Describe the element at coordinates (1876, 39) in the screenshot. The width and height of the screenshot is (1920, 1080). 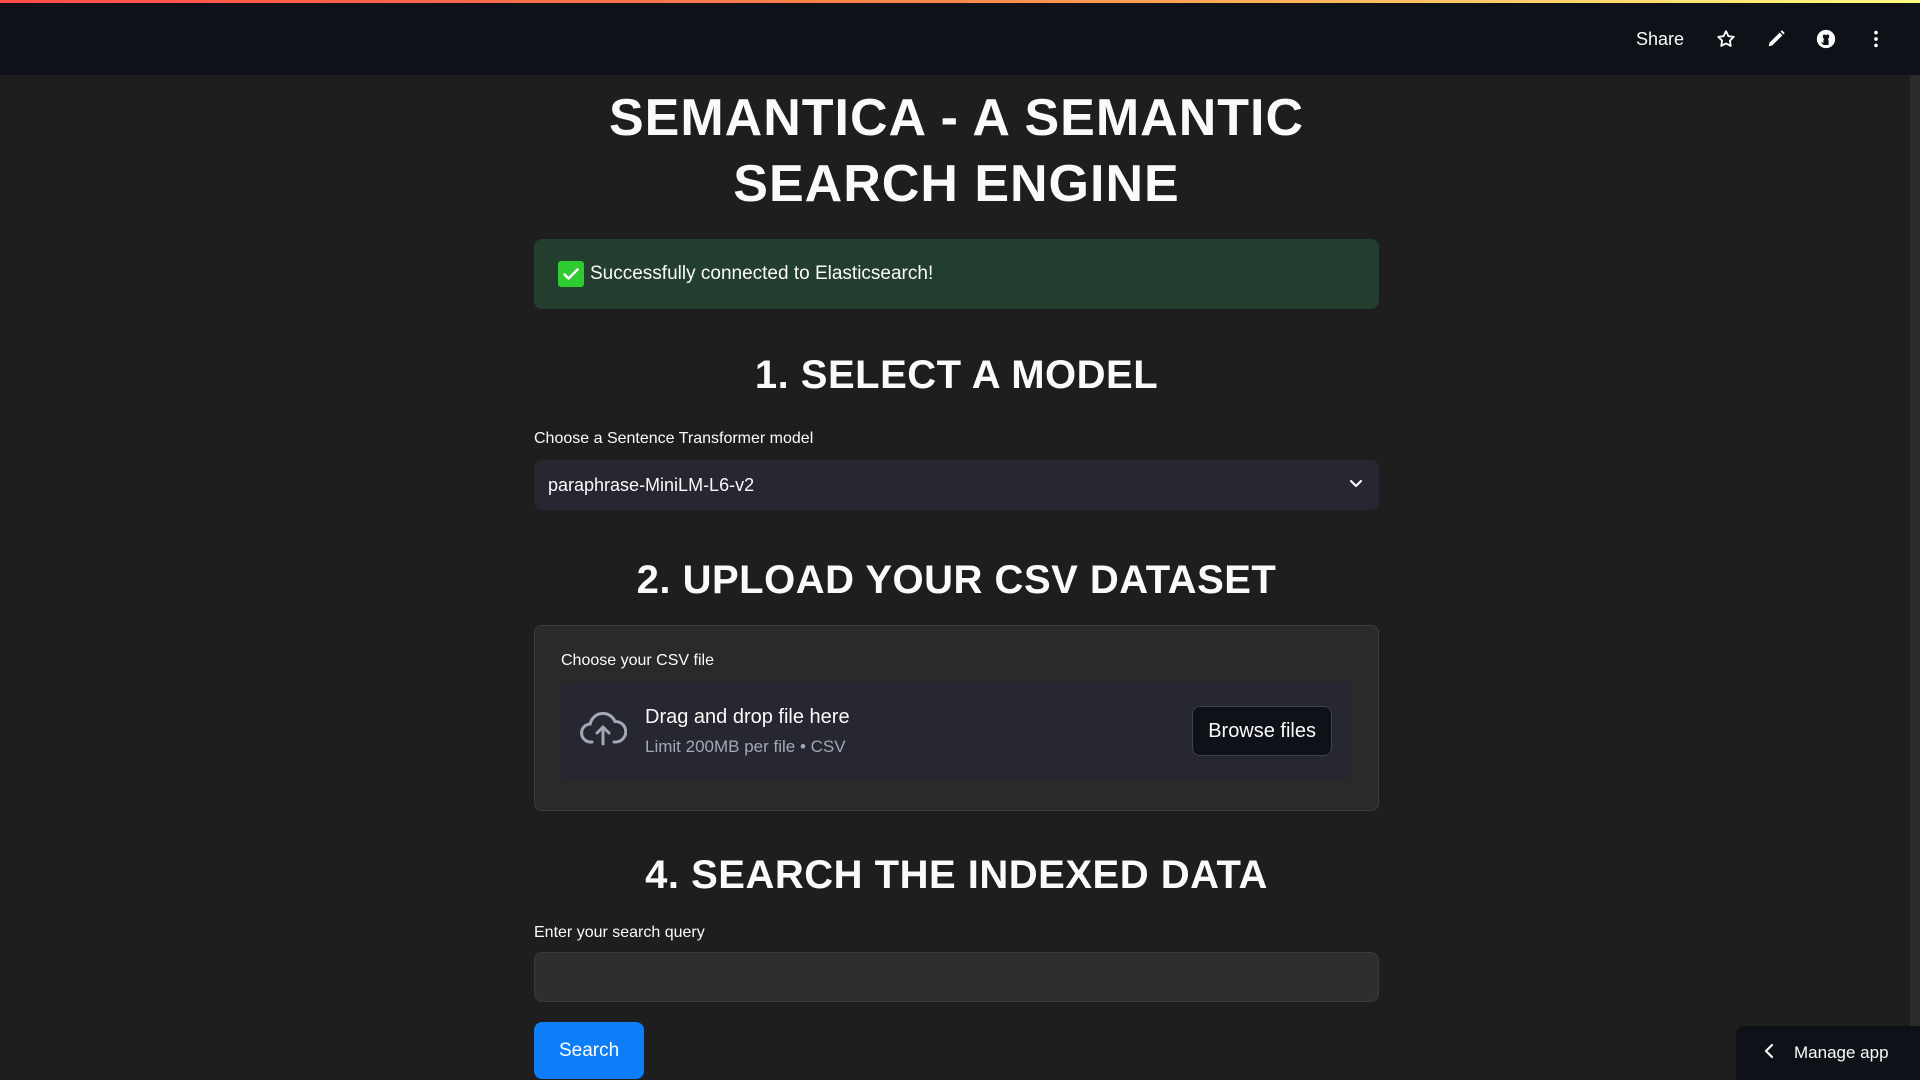
I see `kebab-menu-icon` at that location.